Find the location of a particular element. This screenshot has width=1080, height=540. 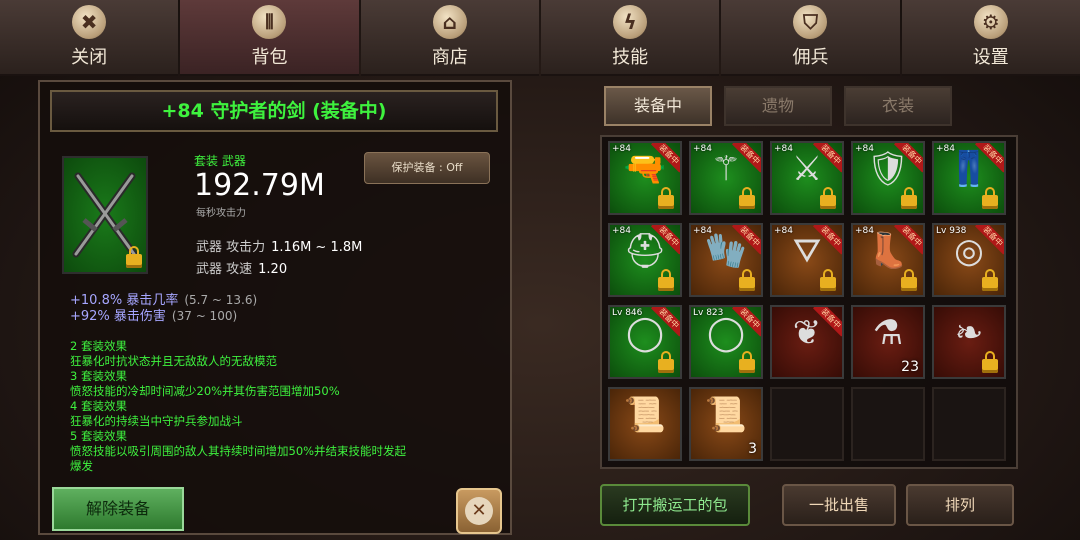

close-detail-button: ✕ is located at coordinates (479, 511).